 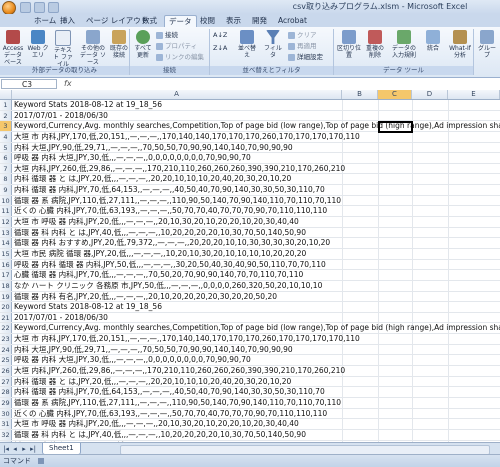 I want to click on row-header: 2, so click(x=6, y=115).